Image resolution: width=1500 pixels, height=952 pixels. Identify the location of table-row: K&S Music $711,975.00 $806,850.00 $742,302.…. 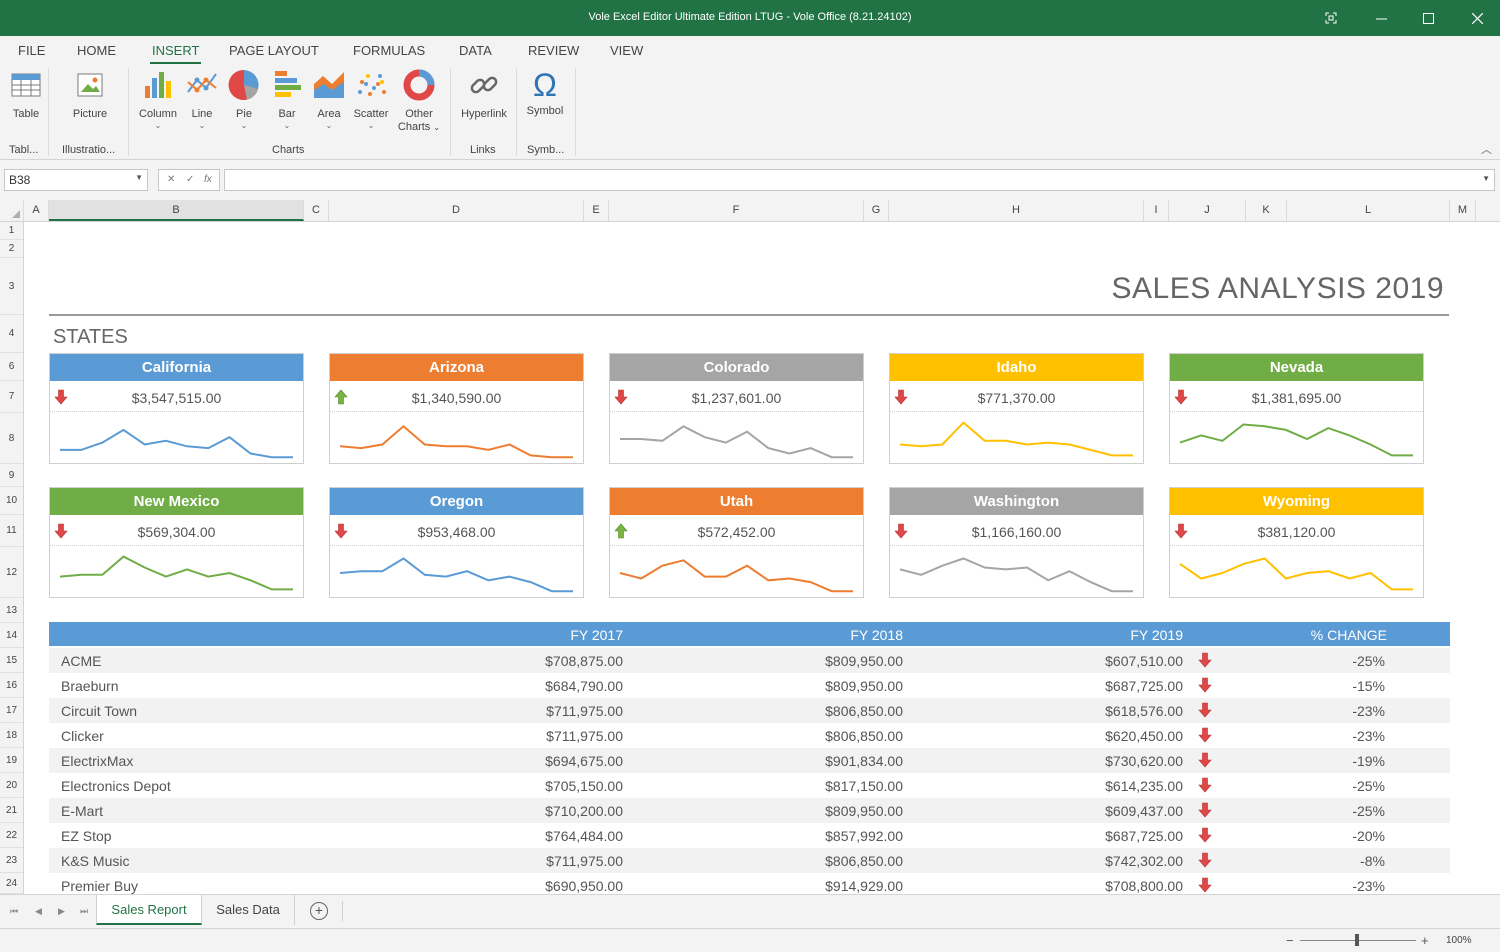
(749, 860).